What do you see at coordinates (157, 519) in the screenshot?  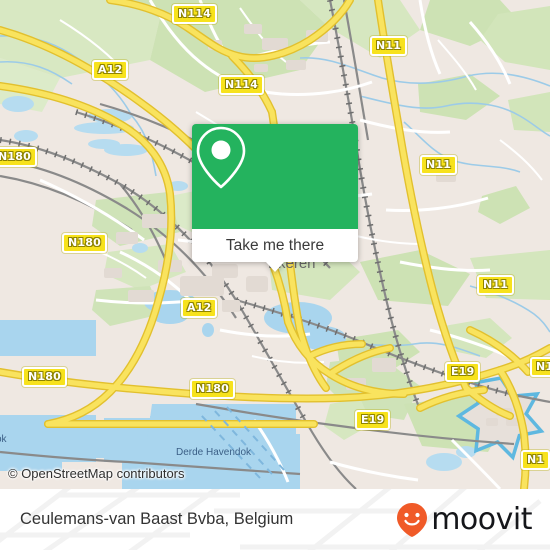 I see `place-title: Ceulemans-van Baast Bvba, Belgium` at bounding box center [157, 519].